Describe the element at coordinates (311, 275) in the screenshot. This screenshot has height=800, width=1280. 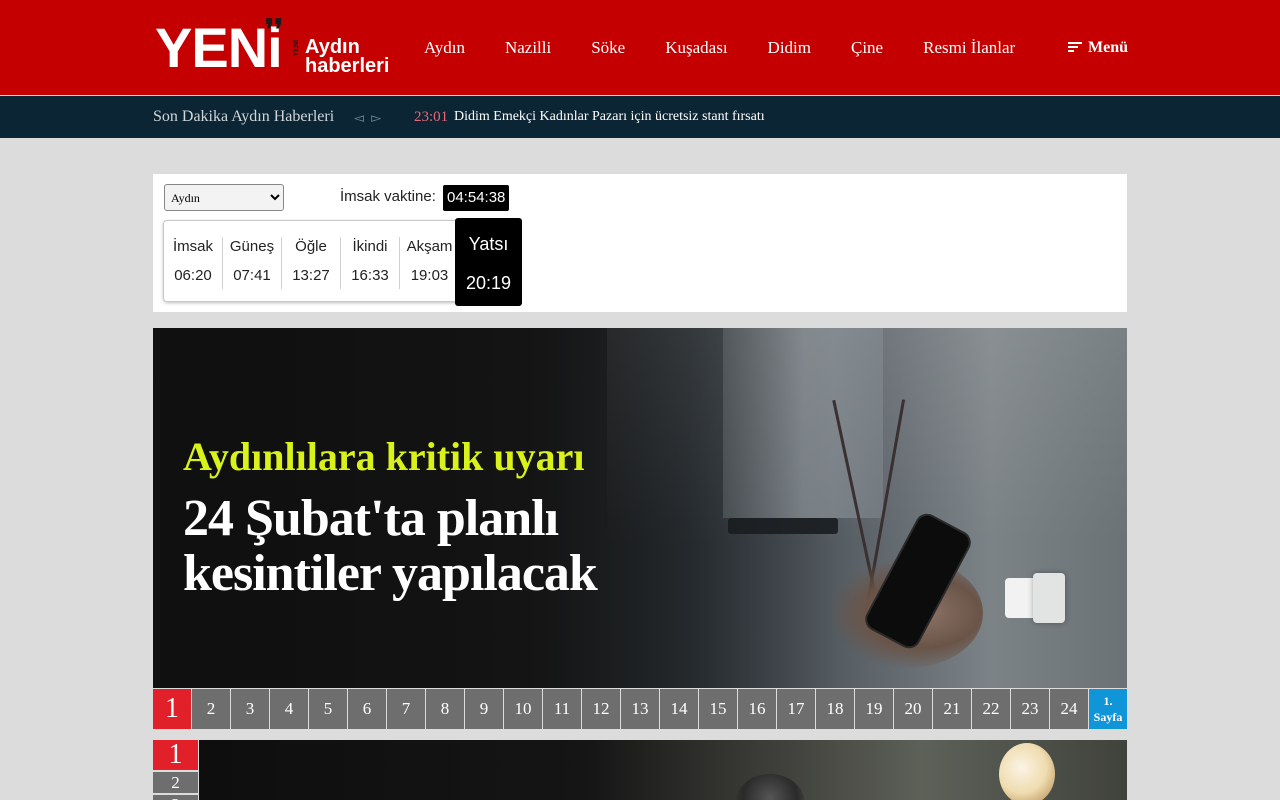
I see `prayer-time: 13:27` at that location.